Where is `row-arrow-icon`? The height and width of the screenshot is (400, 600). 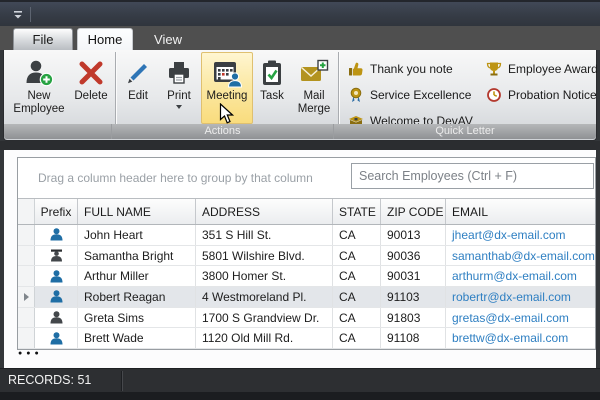
row-arrow-icon is located at coordinates (26, 296).